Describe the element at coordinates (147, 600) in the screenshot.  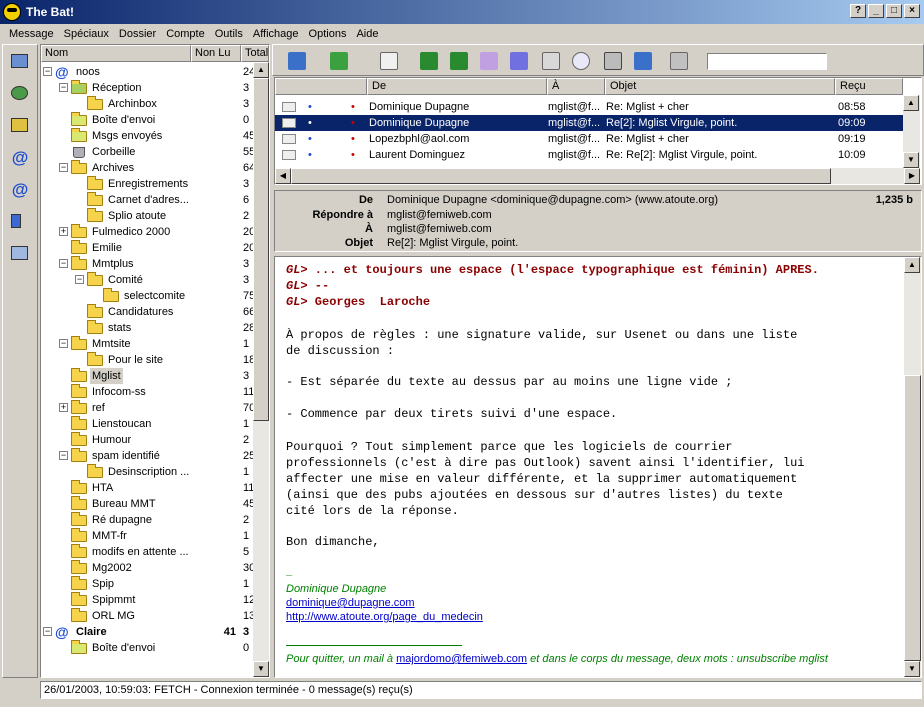
I see `folder-item: Spipmmt 12` at that location.